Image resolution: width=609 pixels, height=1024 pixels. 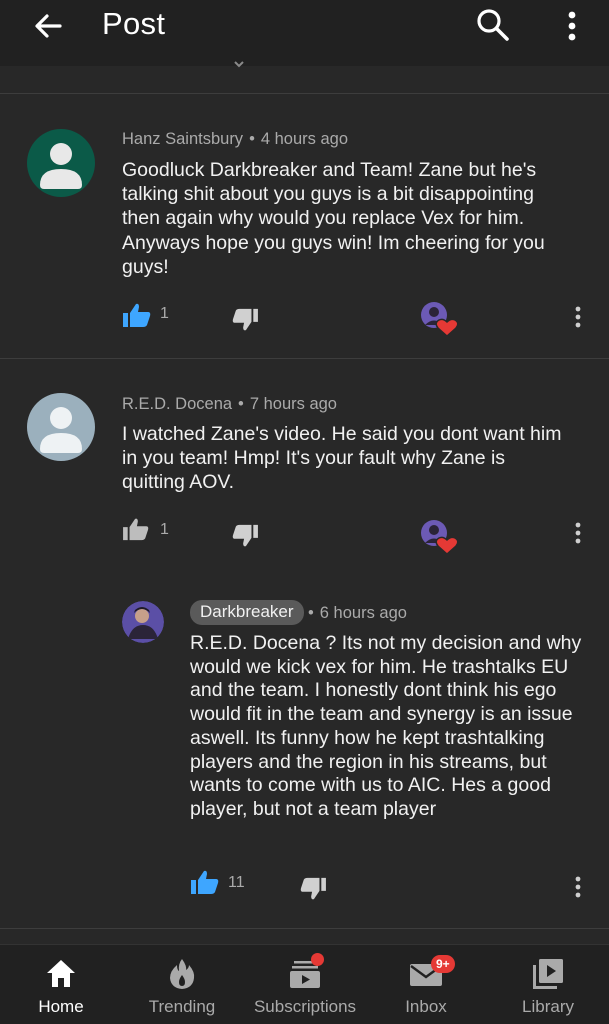 I want to click on nav-library: Library, so click(x=548, y=984).